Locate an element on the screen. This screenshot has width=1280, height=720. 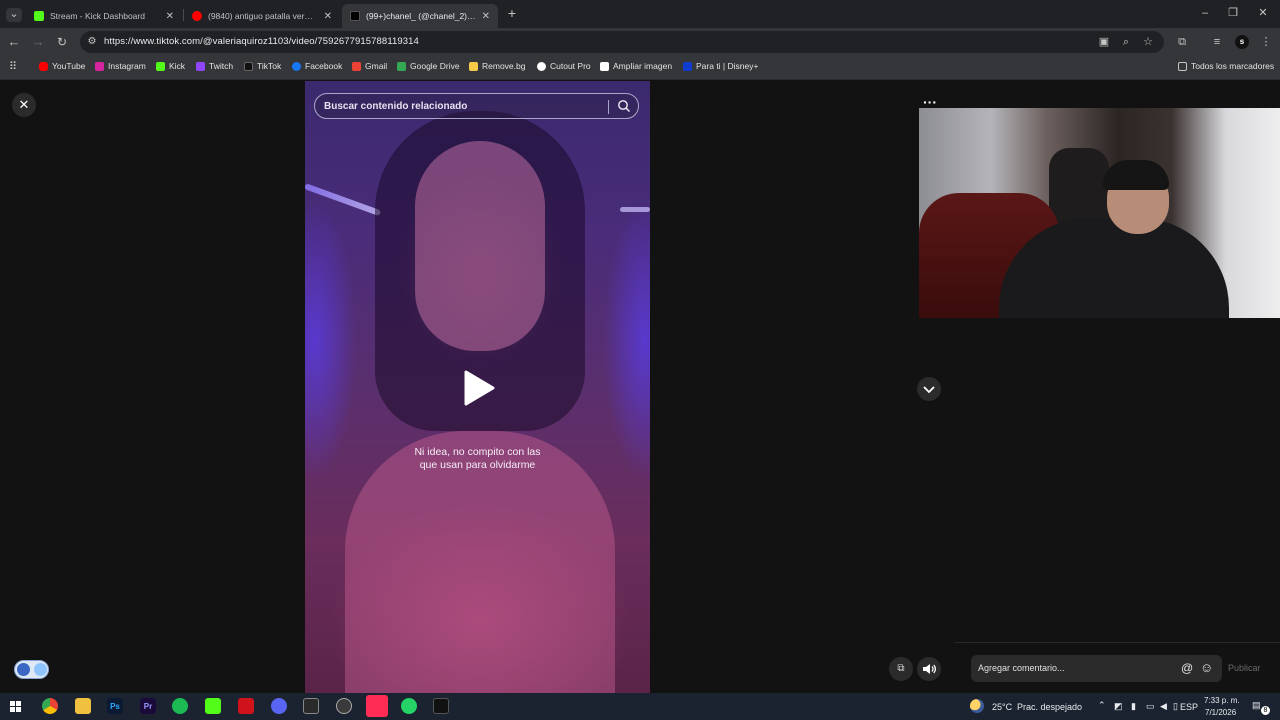
webcam-overlay is located at coordinates (1099, 213).